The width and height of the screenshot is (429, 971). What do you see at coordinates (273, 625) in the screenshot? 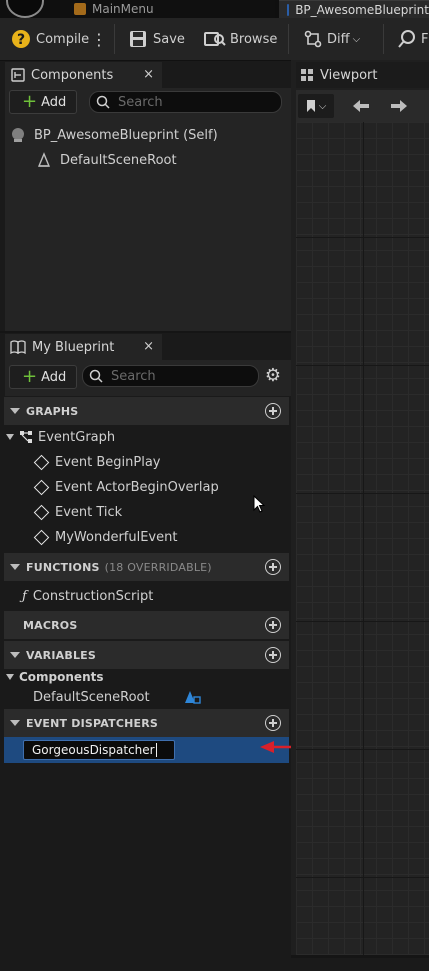
I see `add-macro-icon` at bounding box center [273, 625].